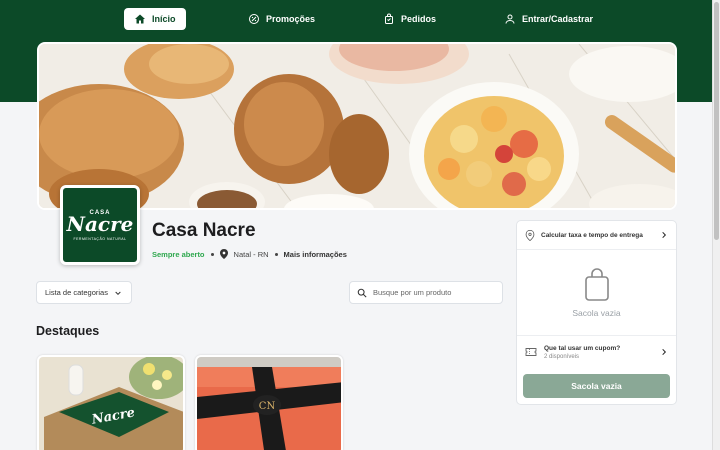  What do you see at coordinates (140, 19) in the screenshot?
I see `home-icon` at bounding box center [140, 19].